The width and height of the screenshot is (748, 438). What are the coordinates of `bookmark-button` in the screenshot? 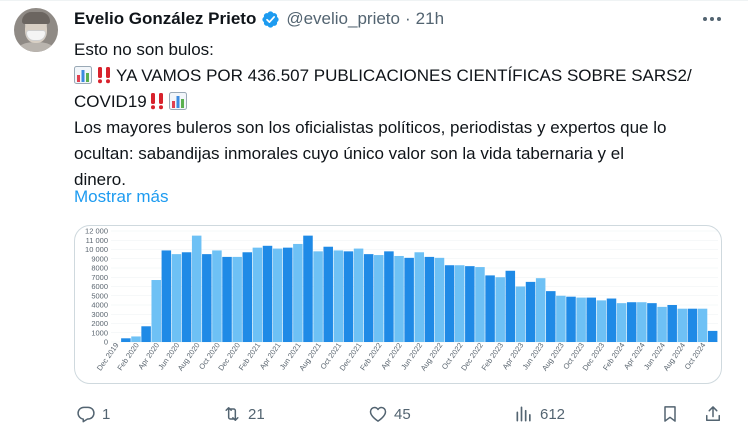 It's located at (670, 414).